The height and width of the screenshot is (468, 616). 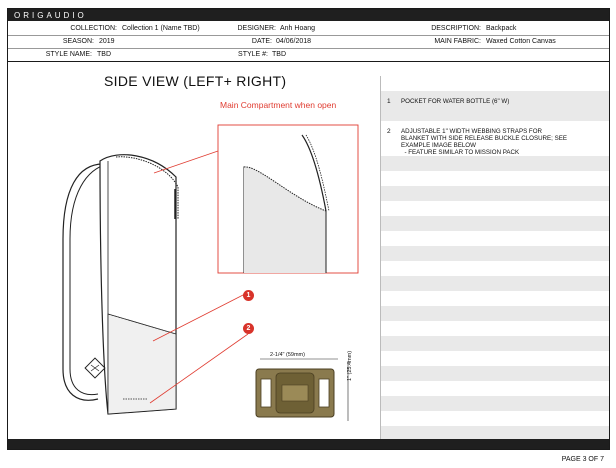 What do you see at coordinates (460, 152) in the screenshot?
I see `note-2-line-4: - FEATURE SIMILAR TO MISSION PACK` at bounding box center [460, 152].